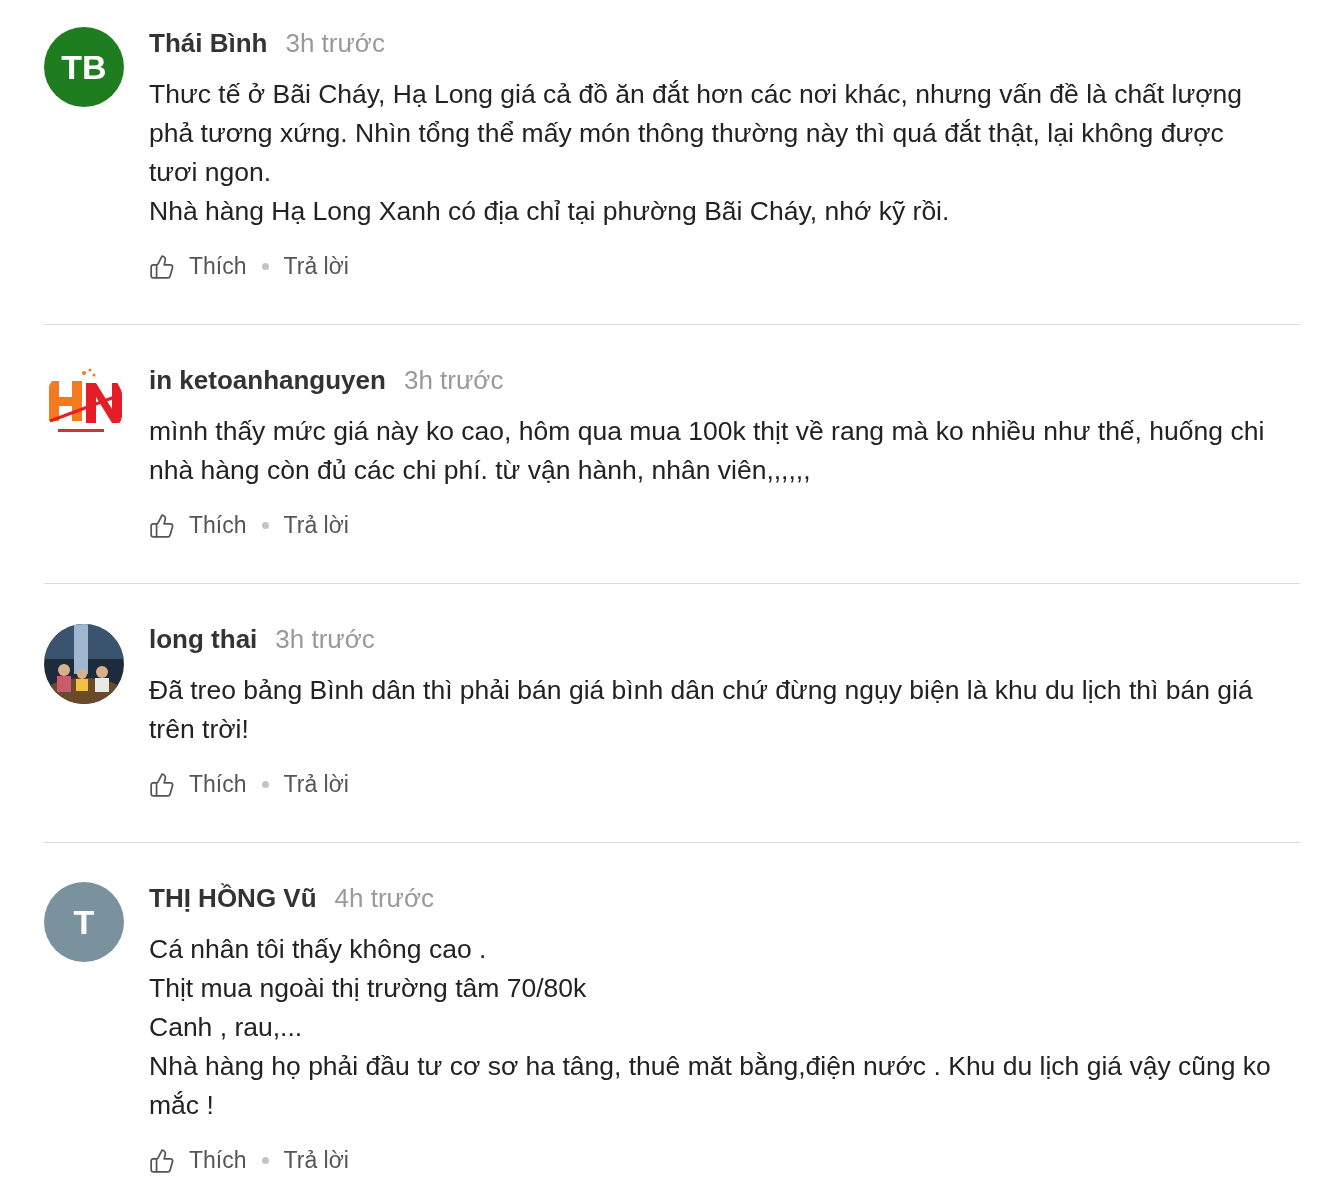  I want to click on user-avatar: TB, so click(84, 67).